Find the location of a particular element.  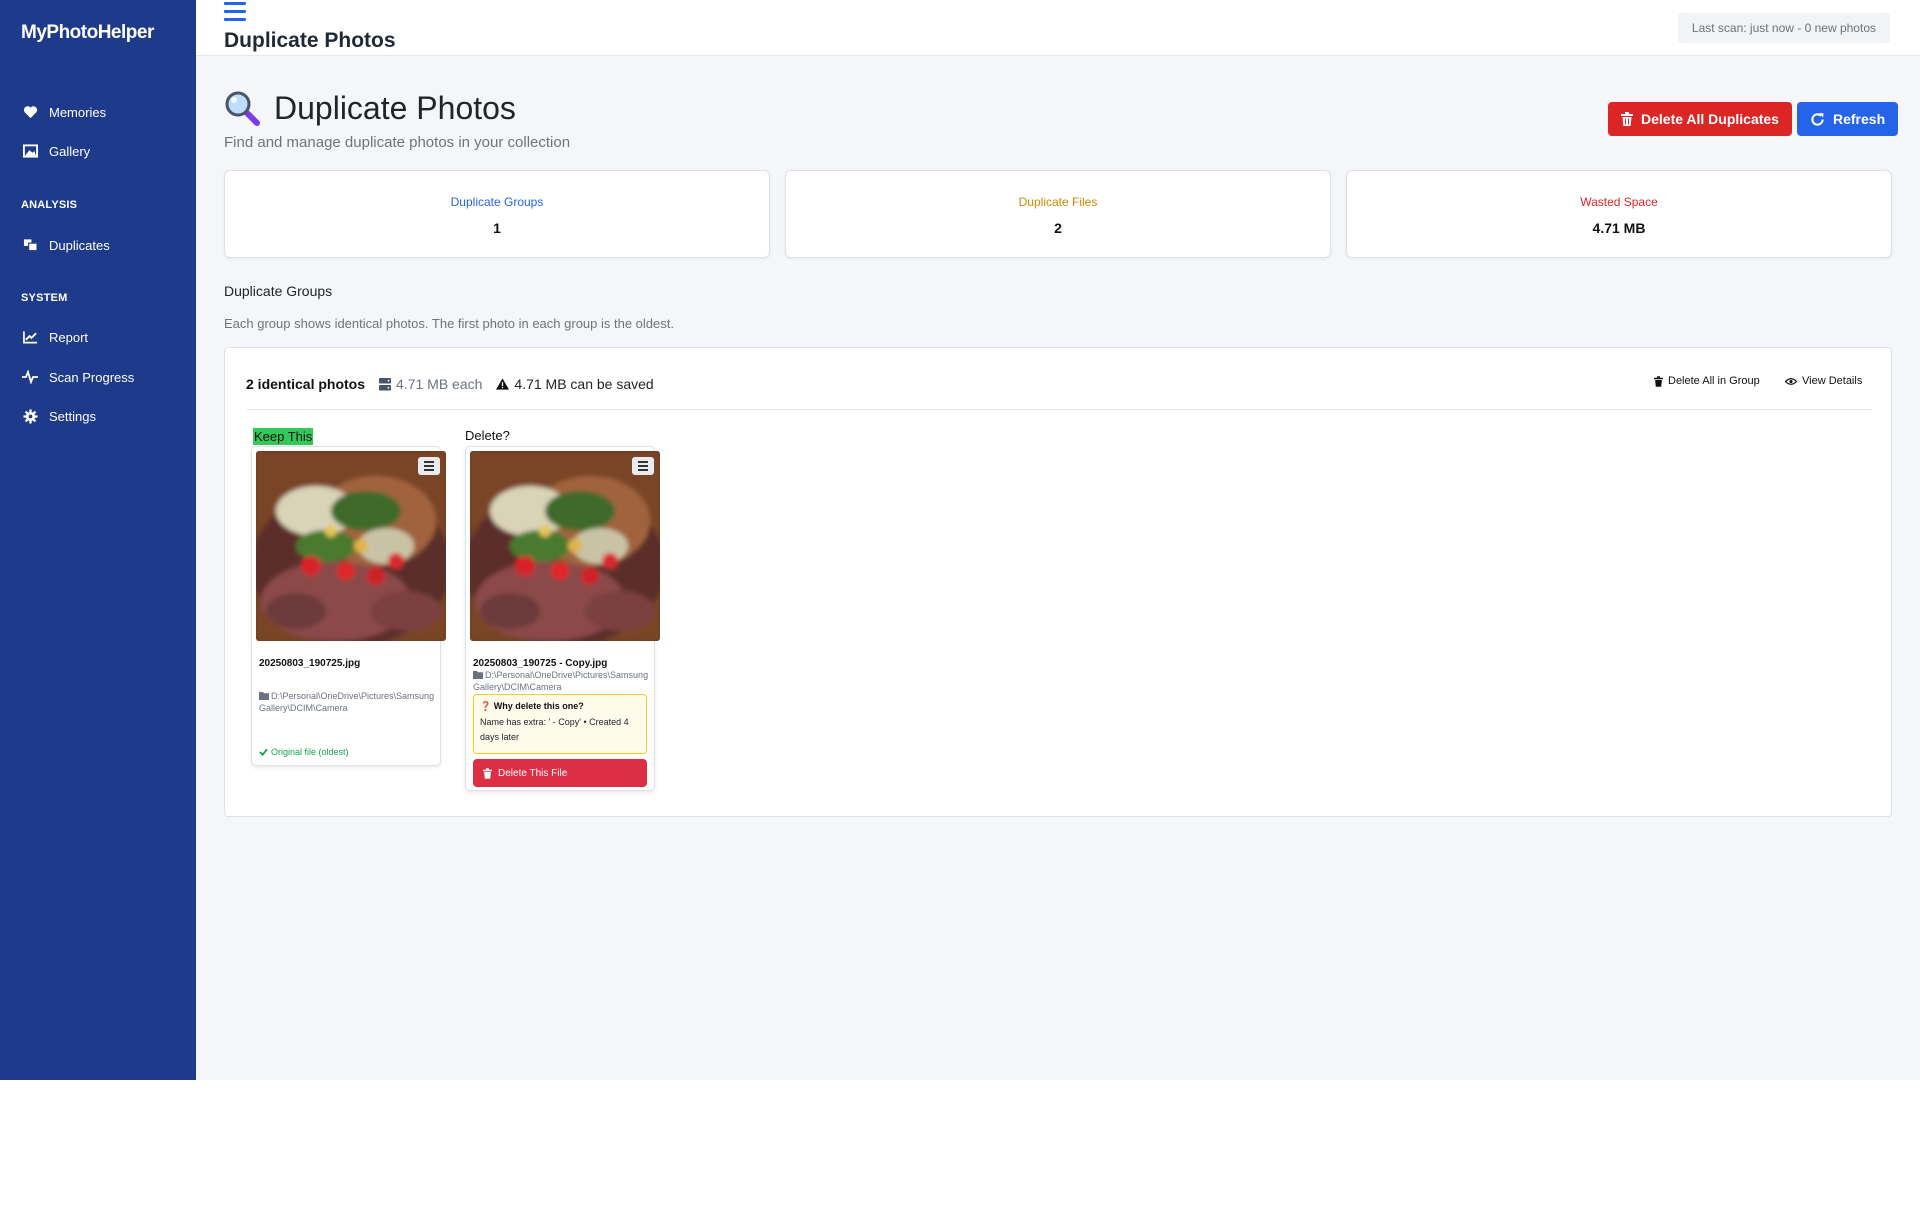

savings-text: 4.71 MB can be saved is located at coordinates (584, 384).